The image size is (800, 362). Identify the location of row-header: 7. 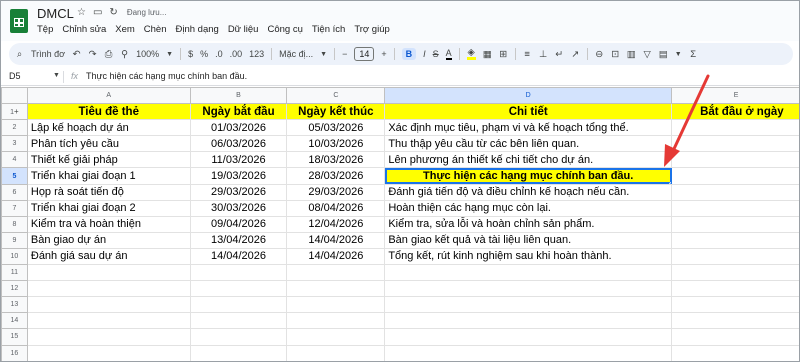
(14, 208).